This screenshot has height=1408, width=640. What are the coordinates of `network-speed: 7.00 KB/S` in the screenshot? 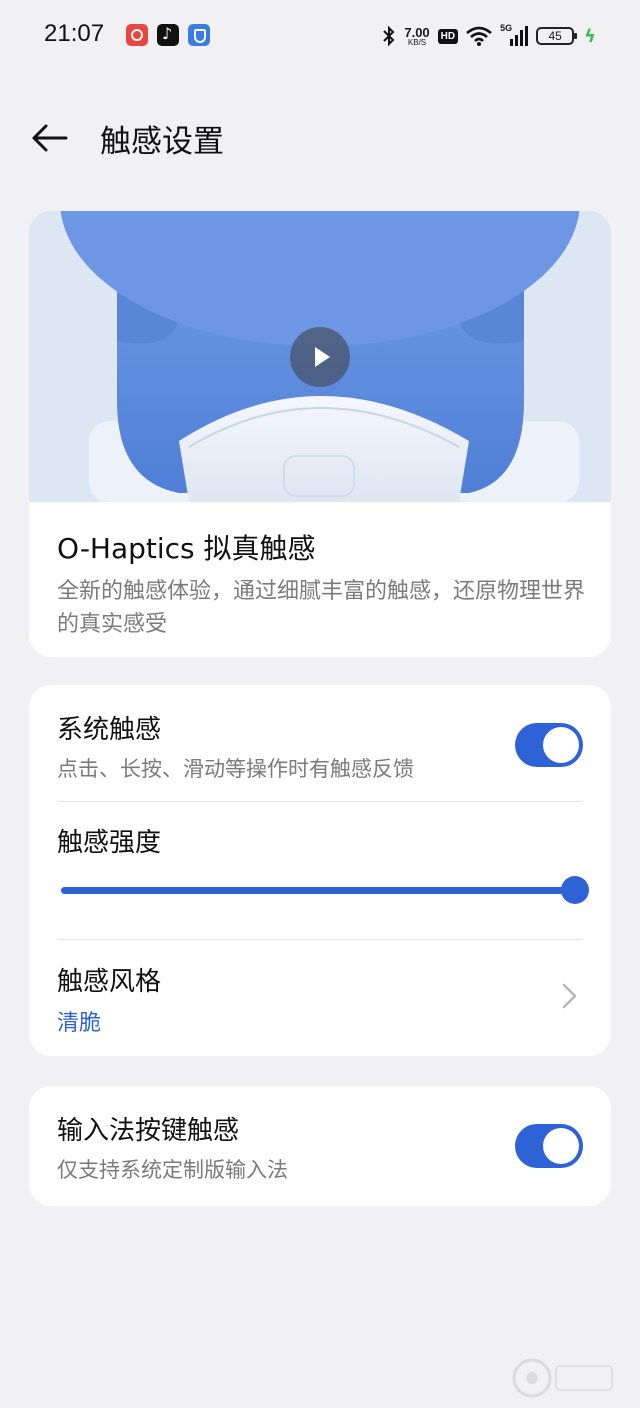 It's located at (416, 36).